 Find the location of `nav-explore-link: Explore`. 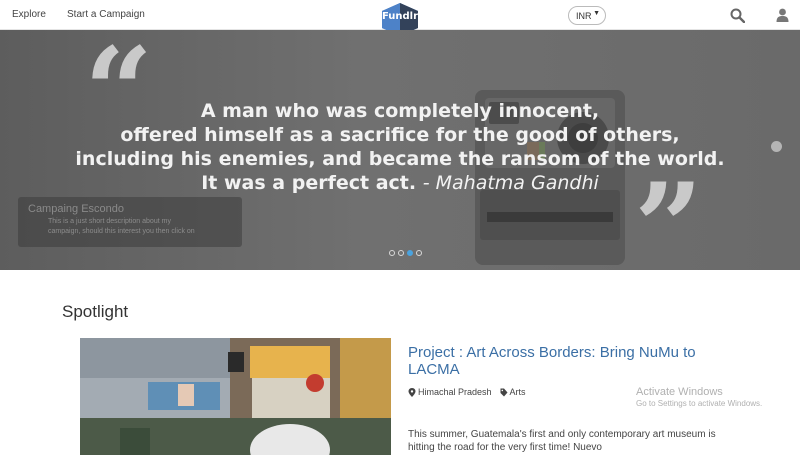

nav-explore-link: Explore is located at coordinates (29, 14).